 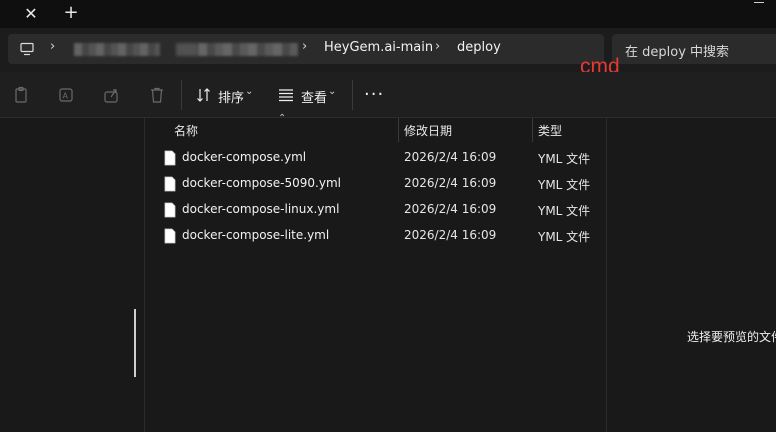 I want to click on file-name: docker-compose-5090.yml, so click(x=261, y=183).